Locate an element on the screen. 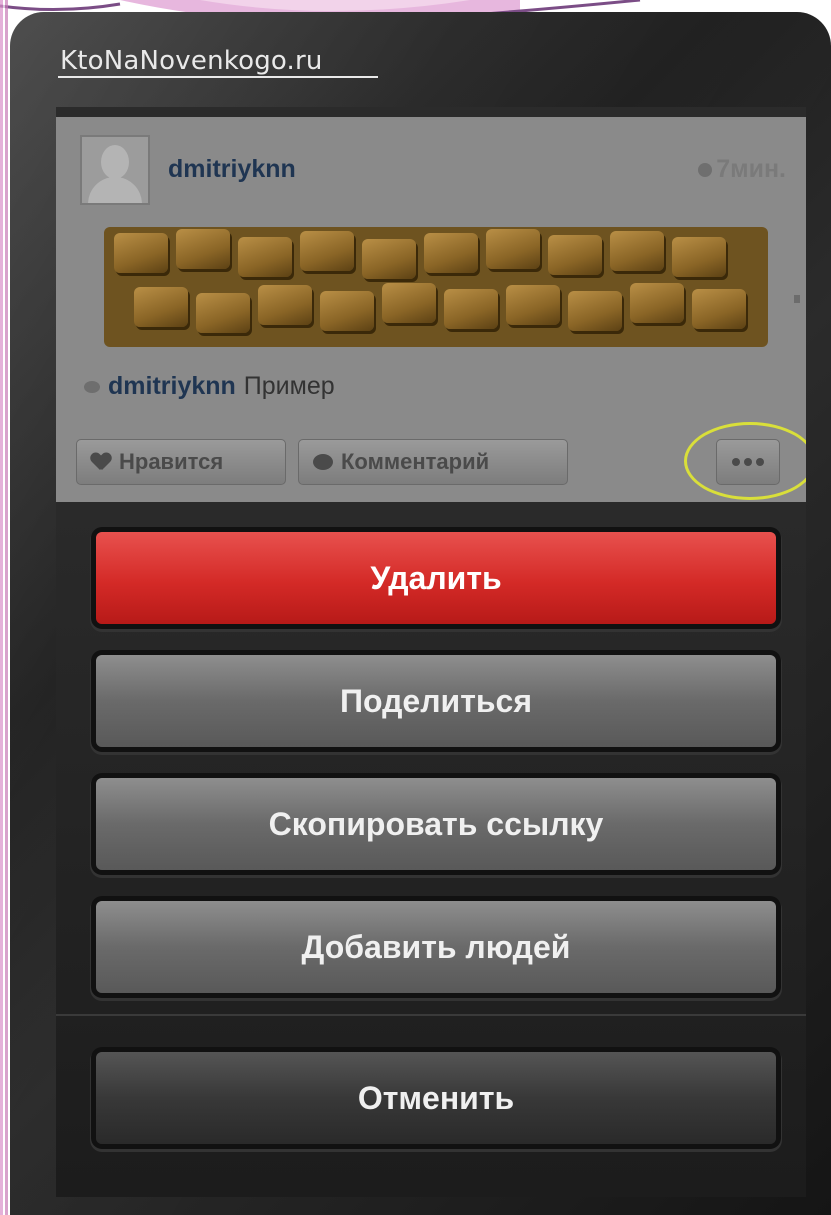  sheet-divider is located at coordinates (431, 1015).